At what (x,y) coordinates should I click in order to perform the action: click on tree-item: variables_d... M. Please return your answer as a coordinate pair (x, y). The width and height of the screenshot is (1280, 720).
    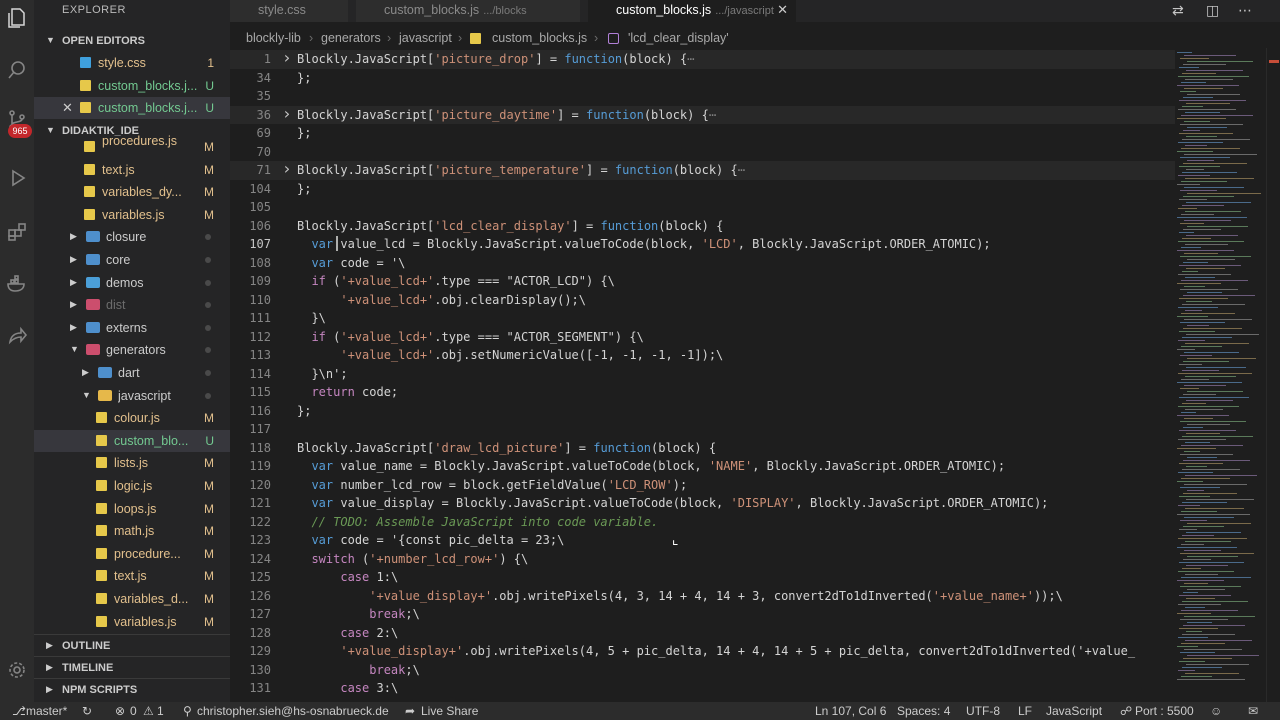
    Looking at the image, I should click on (132, 599).